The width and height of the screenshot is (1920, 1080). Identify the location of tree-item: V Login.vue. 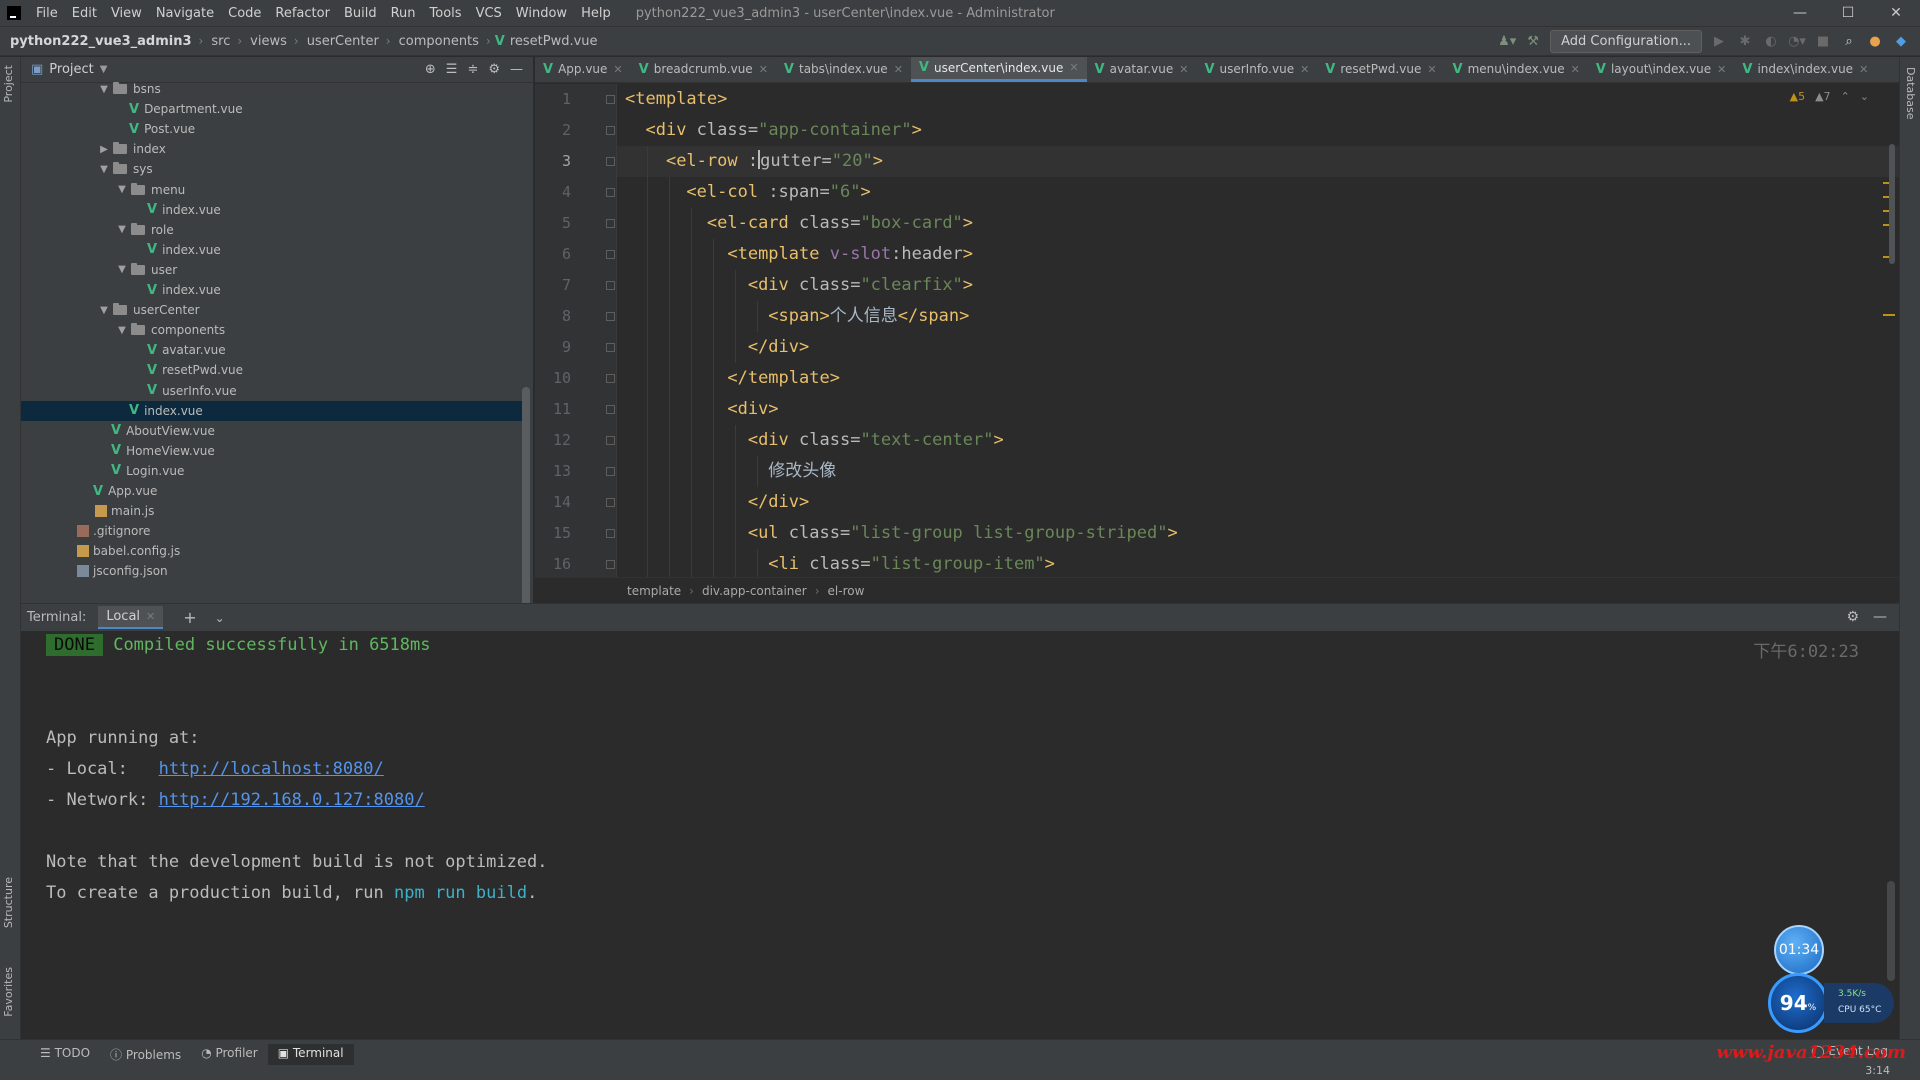
(273, 471).